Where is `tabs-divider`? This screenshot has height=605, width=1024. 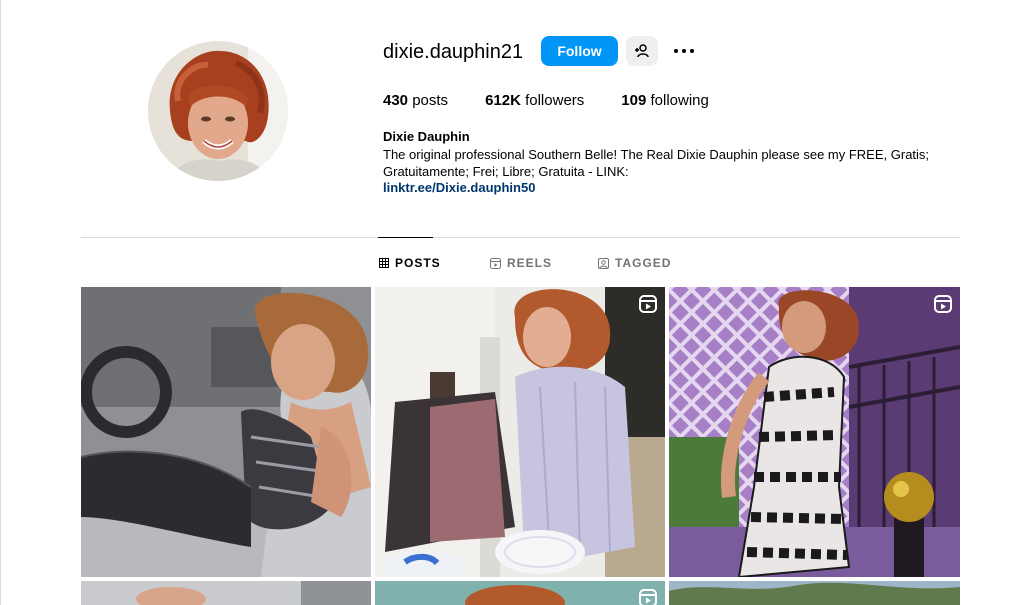
tabs-divider is located at coordinates (520, 237).